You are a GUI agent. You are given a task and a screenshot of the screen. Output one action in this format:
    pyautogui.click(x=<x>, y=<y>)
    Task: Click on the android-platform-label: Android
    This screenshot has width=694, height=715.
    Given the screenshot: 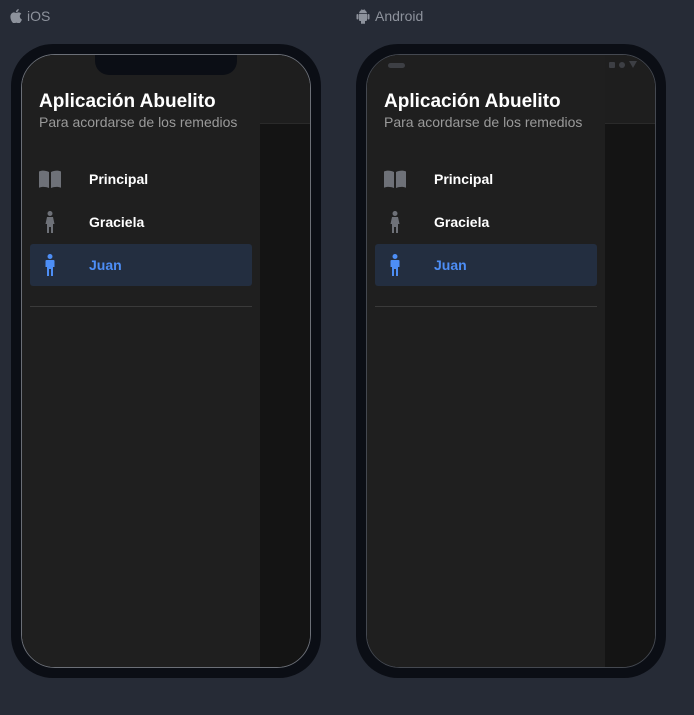 What is the action you would take?
    pyautogui.click(x=389, y=16)
    